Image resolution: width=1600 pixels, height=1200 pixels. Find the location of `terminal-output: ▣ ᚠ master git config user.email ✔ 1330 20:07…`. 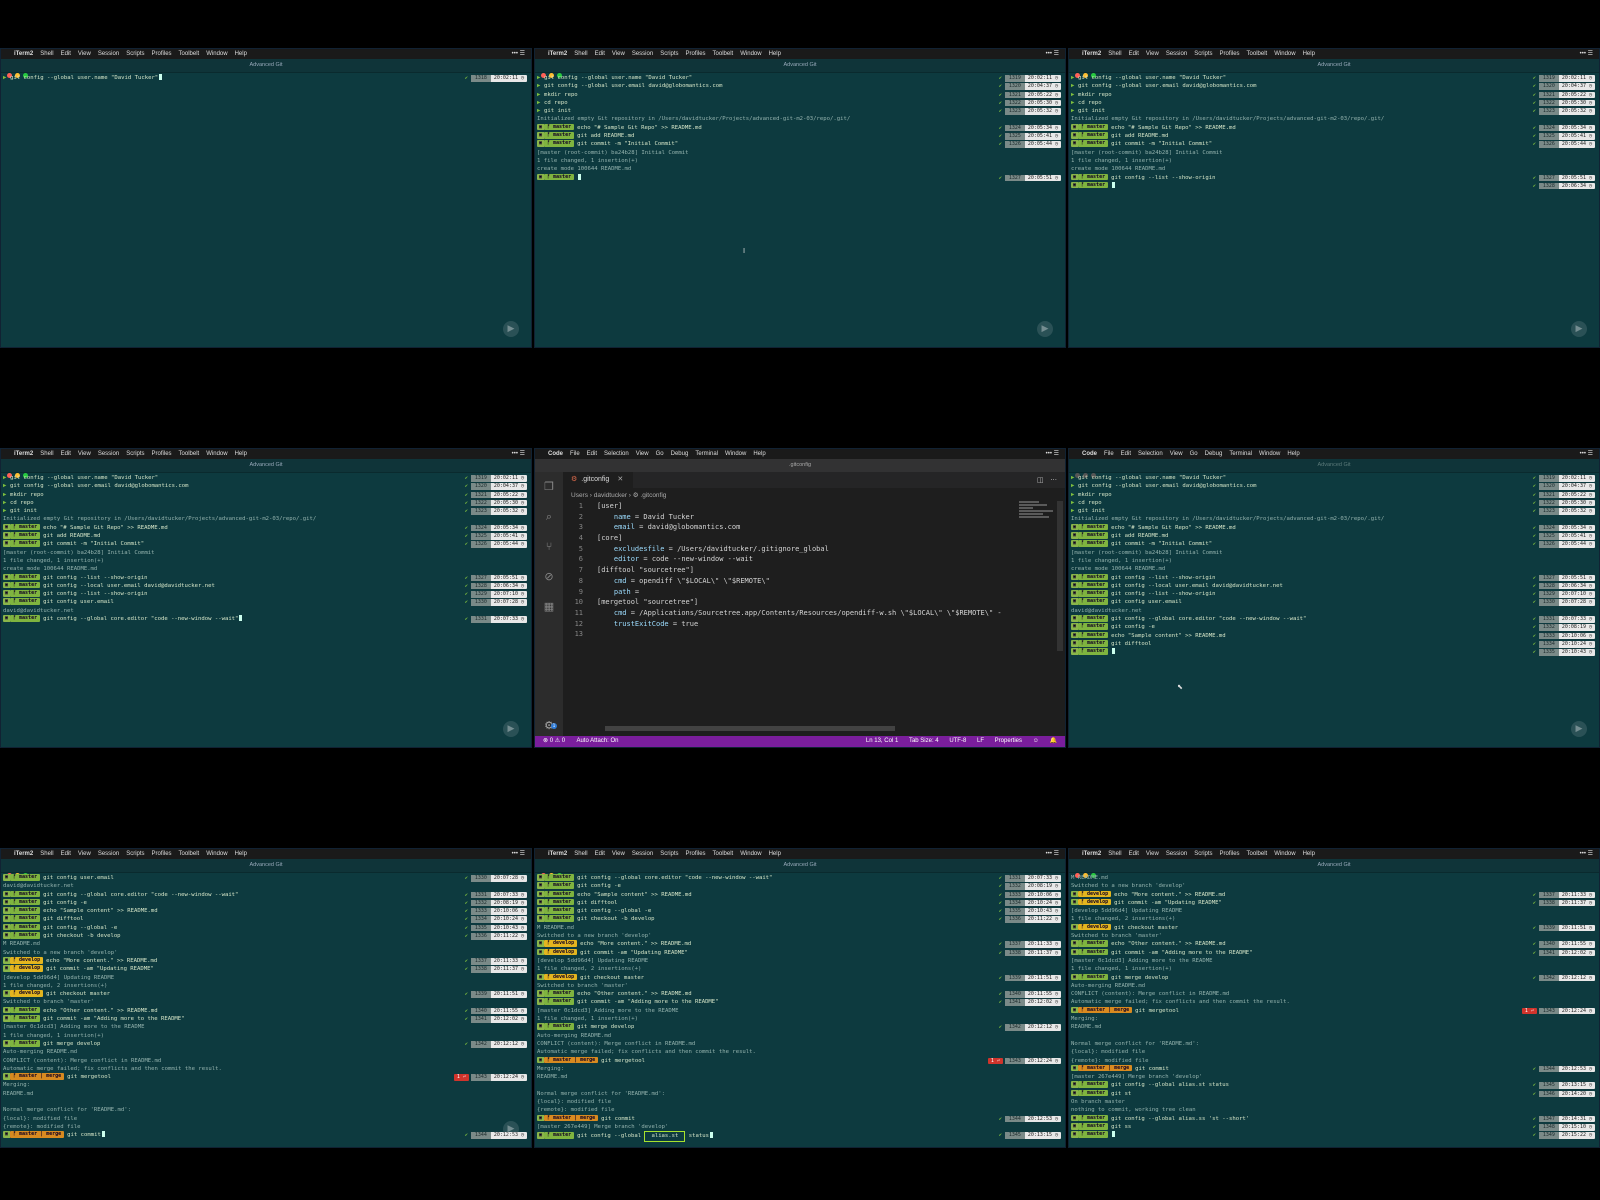

terminal-output: ▣ ᚠ master git config user.email ✔ 1330 20:07… is located at coordinates (266, 1008).